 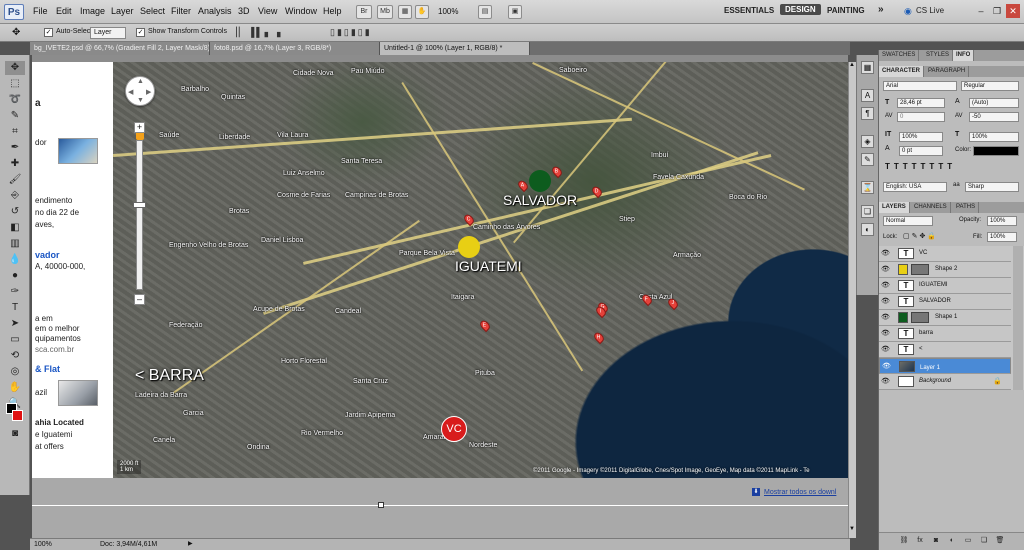 I want to click on tab-layers: LAYERS, so click(x=894, y=207).